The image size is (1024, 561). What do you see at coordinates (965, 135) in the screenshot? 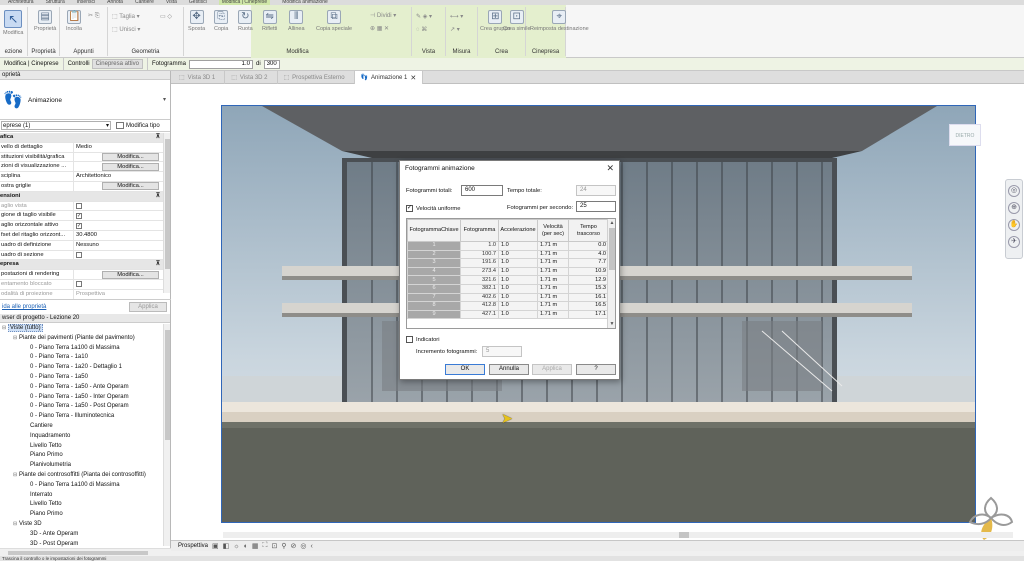
I see `viewcube: DIETRO` at bounding box center [965, 135].